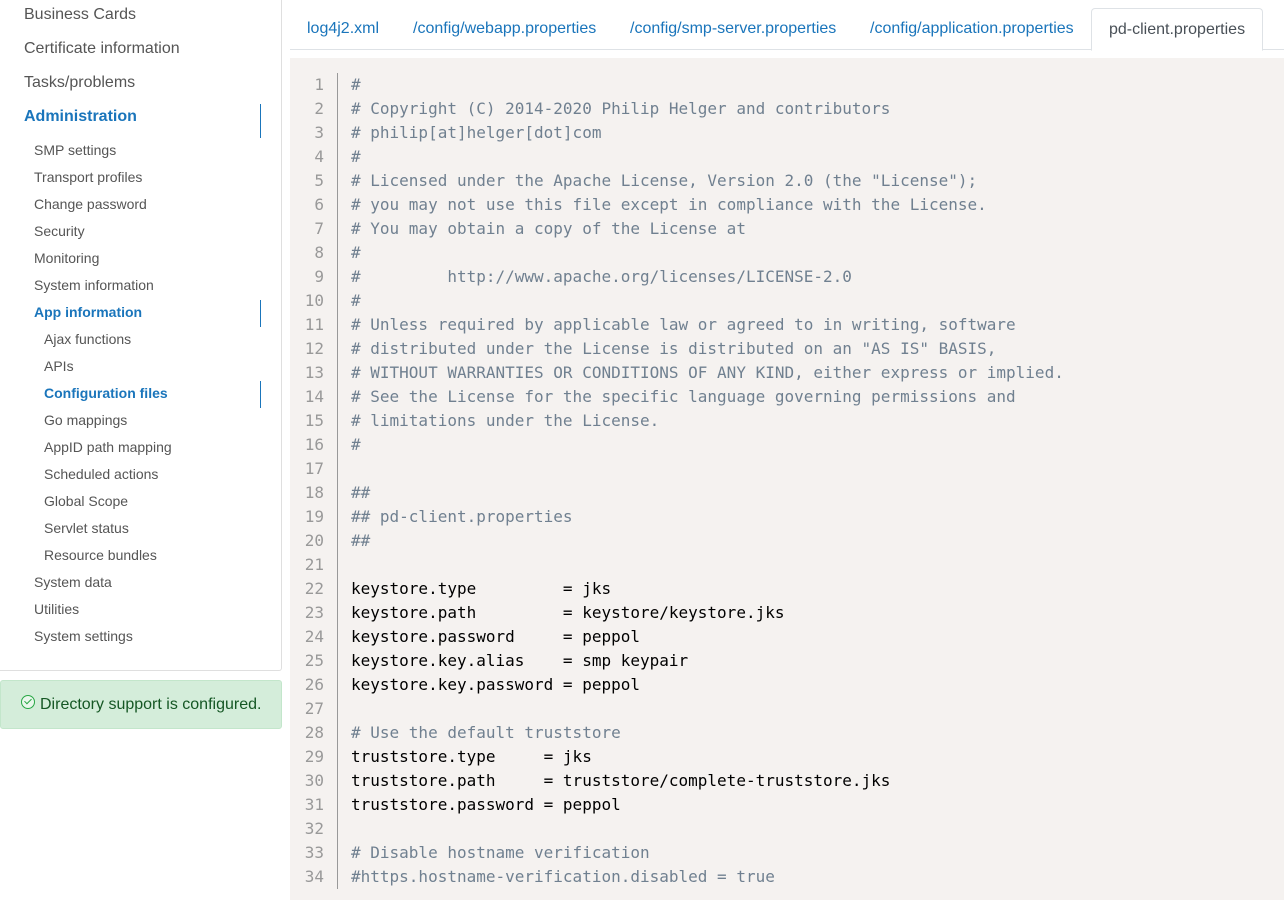 This screenshot has width=1284, height=900. What do you see at coordinates (85, 420) in the screenshot?
I see `sidebar-item-go-mappings: Go mappings` at bounding box center [85, 420].